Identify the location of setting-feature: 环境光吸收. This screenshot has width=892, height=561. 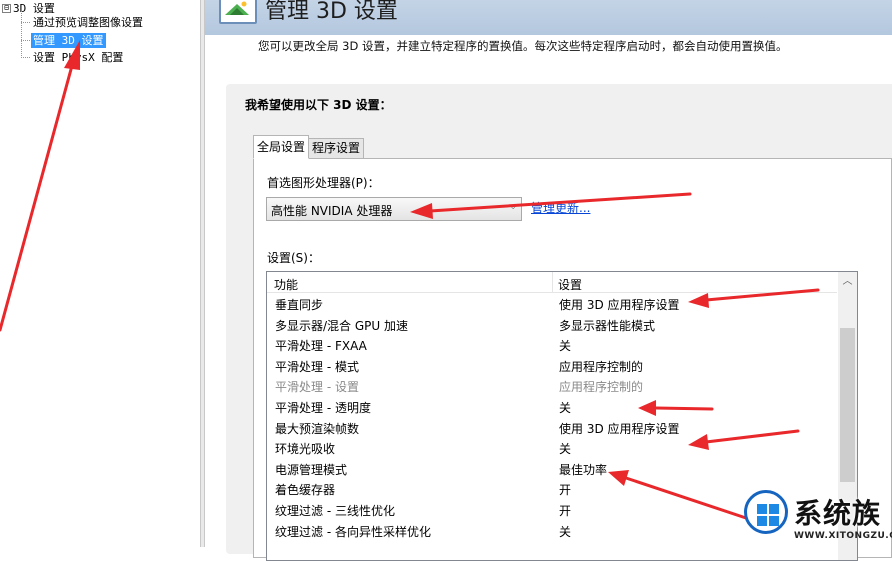
(305, 449).